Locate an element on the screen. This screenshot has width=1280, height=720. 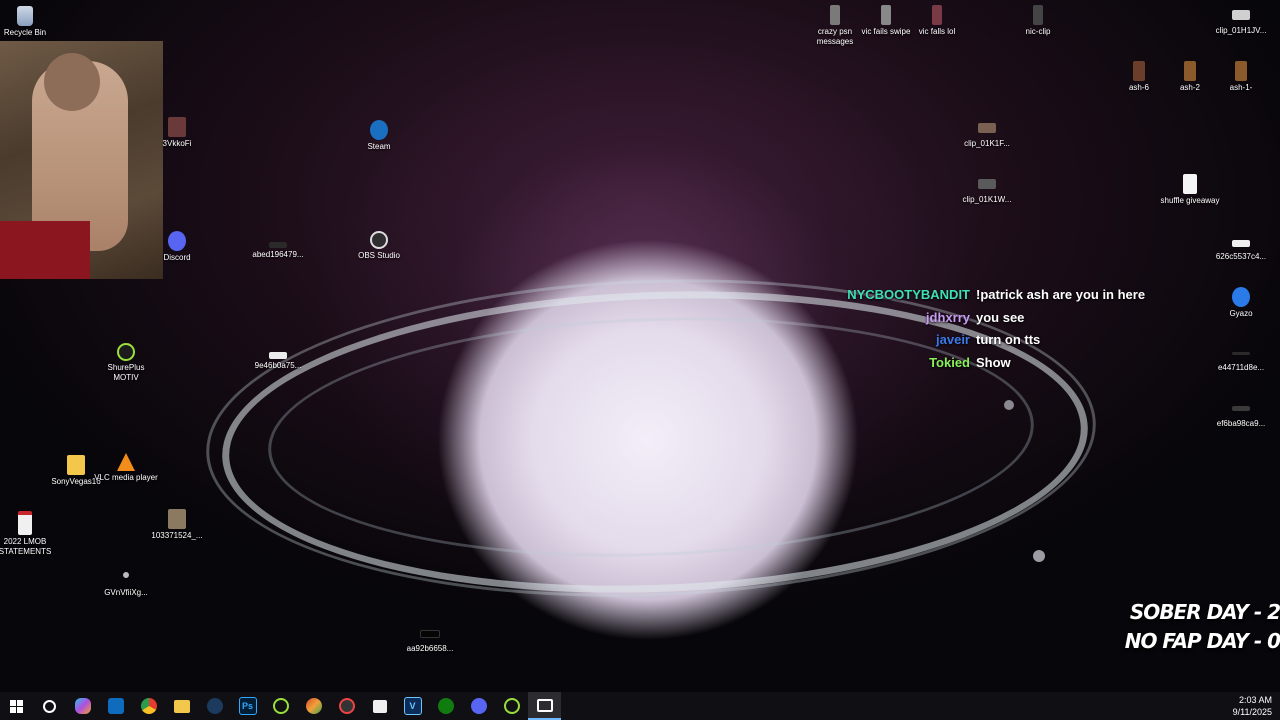
chat-text: !patrick ash are you in here is located at coordinates (1061, 294).